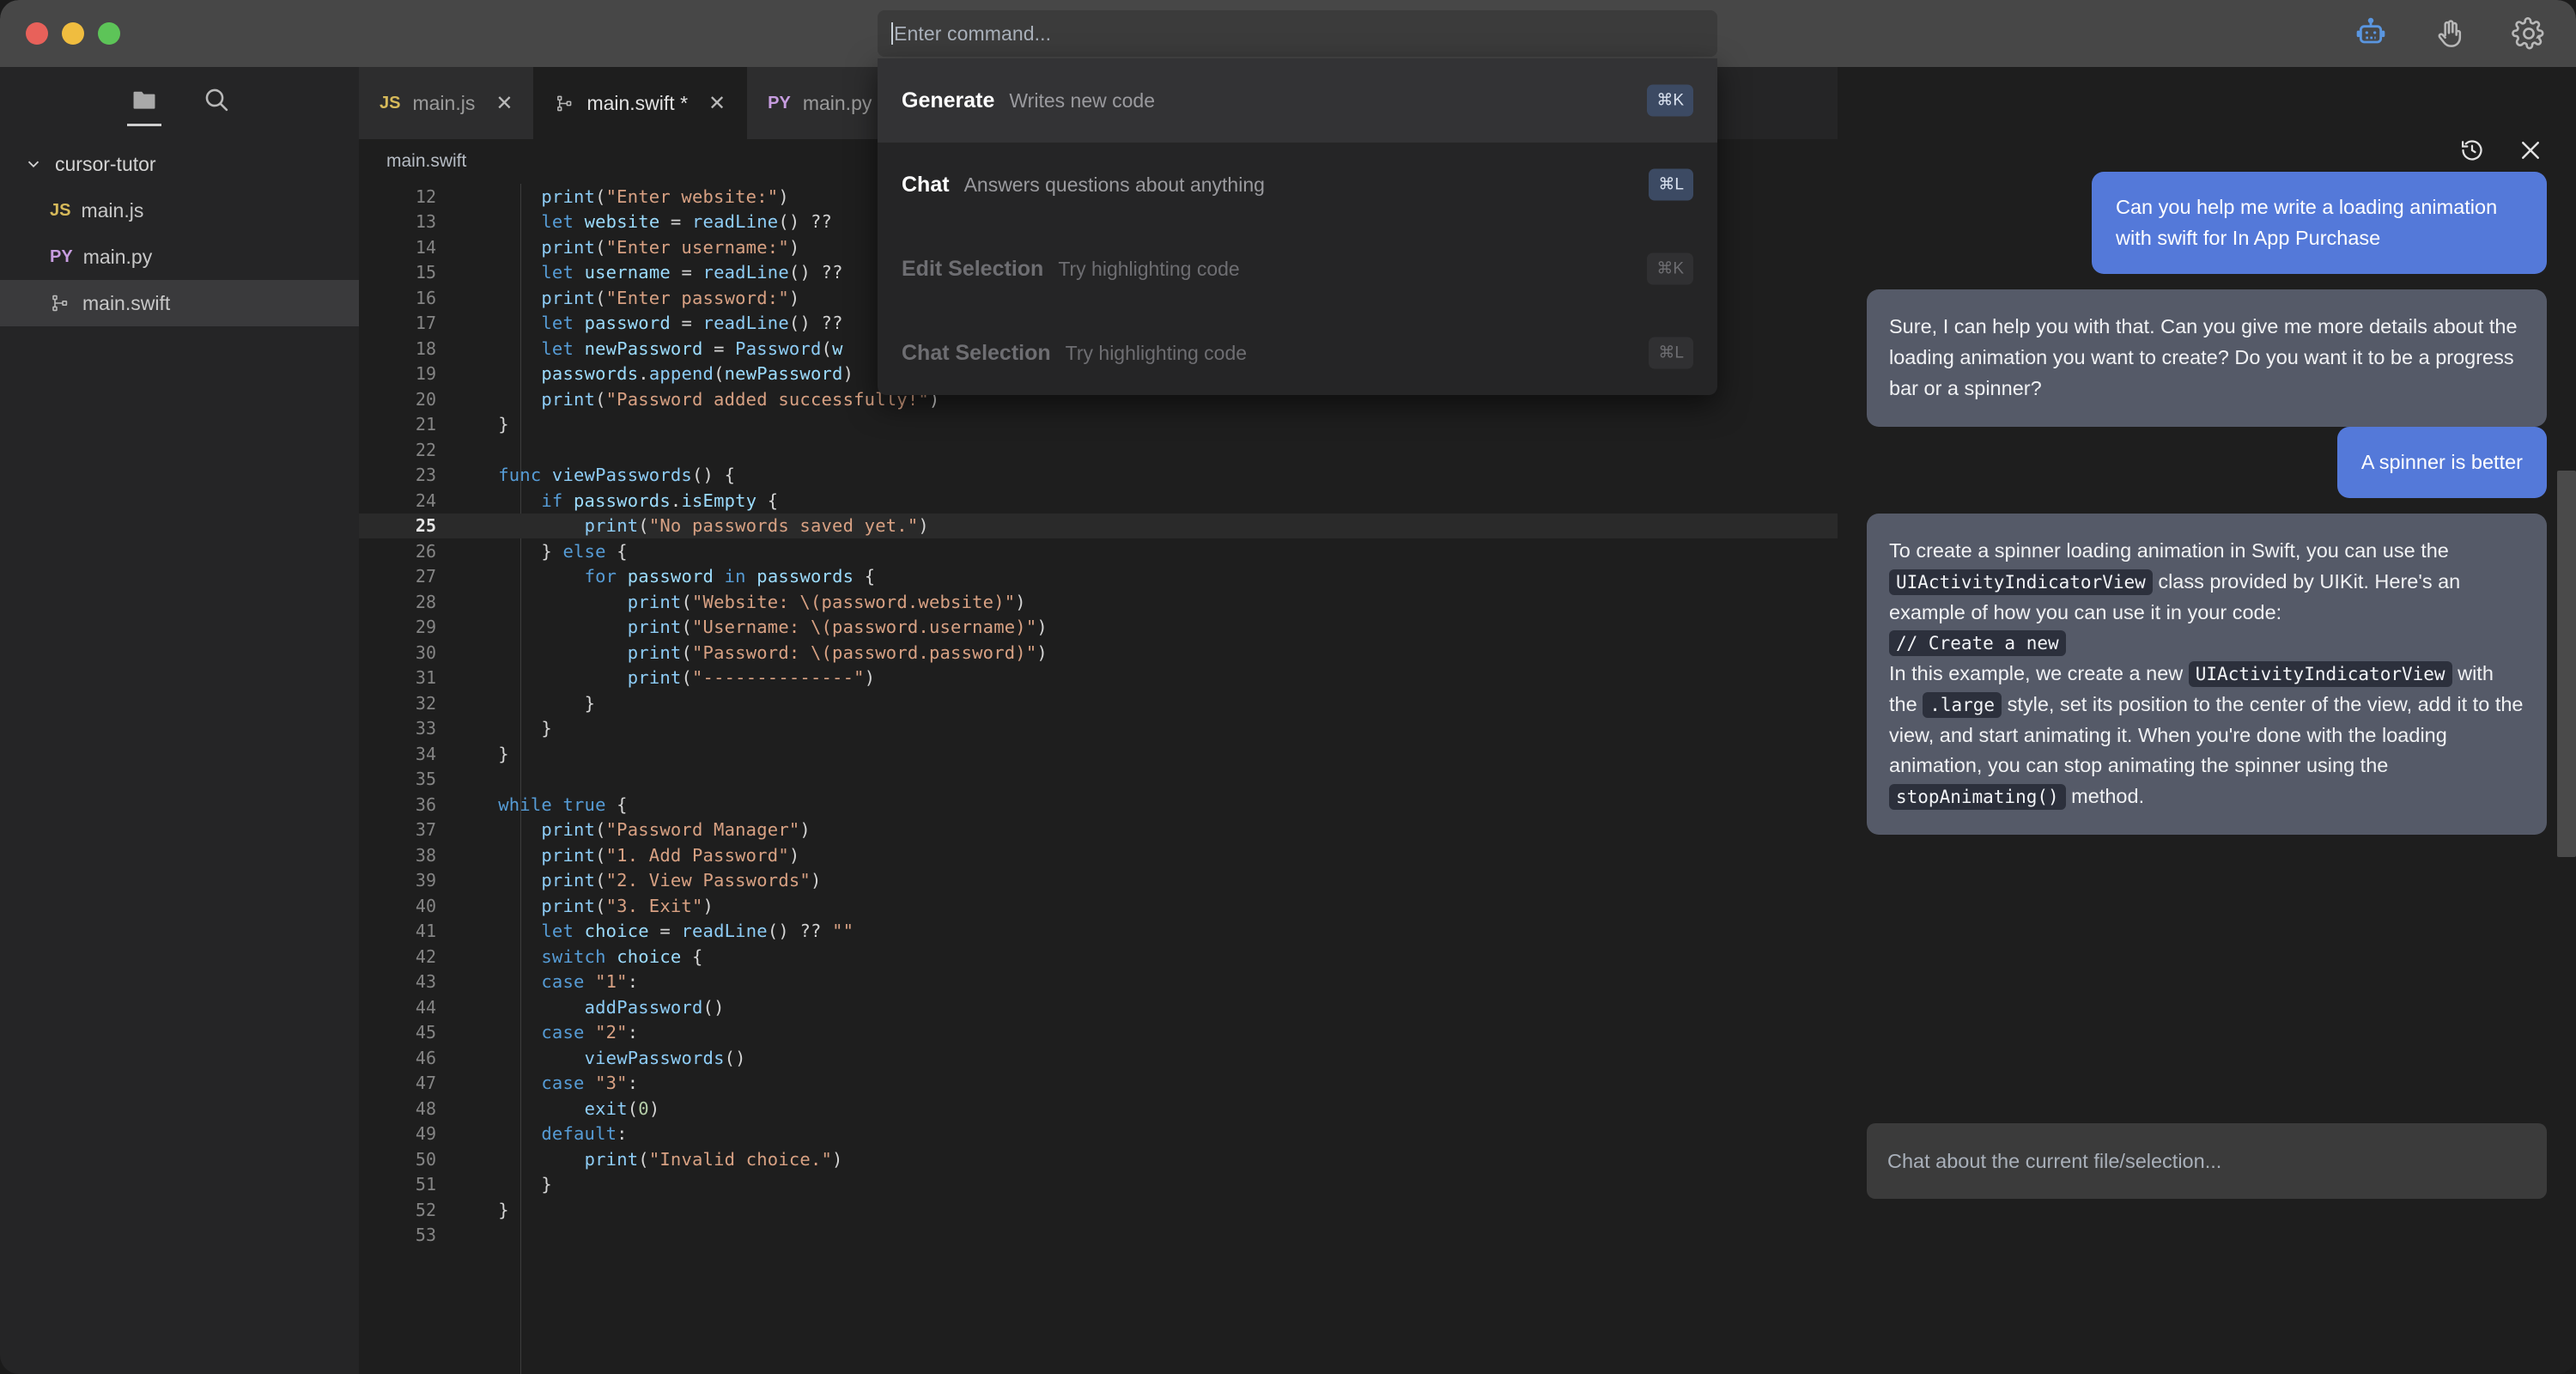 This screenshot has height=1374, width=2576. I want to click on robot-icon, so click(2371, 33).